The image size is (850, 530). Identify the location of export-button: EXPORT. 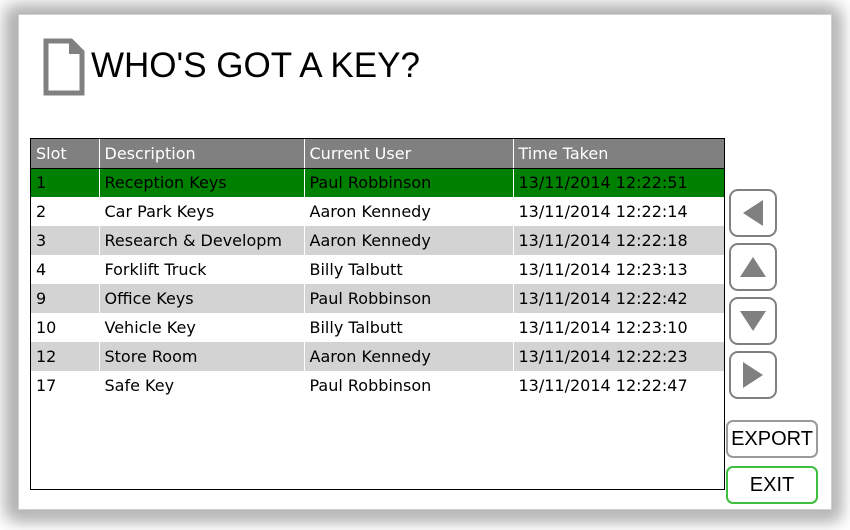
(772, 439).